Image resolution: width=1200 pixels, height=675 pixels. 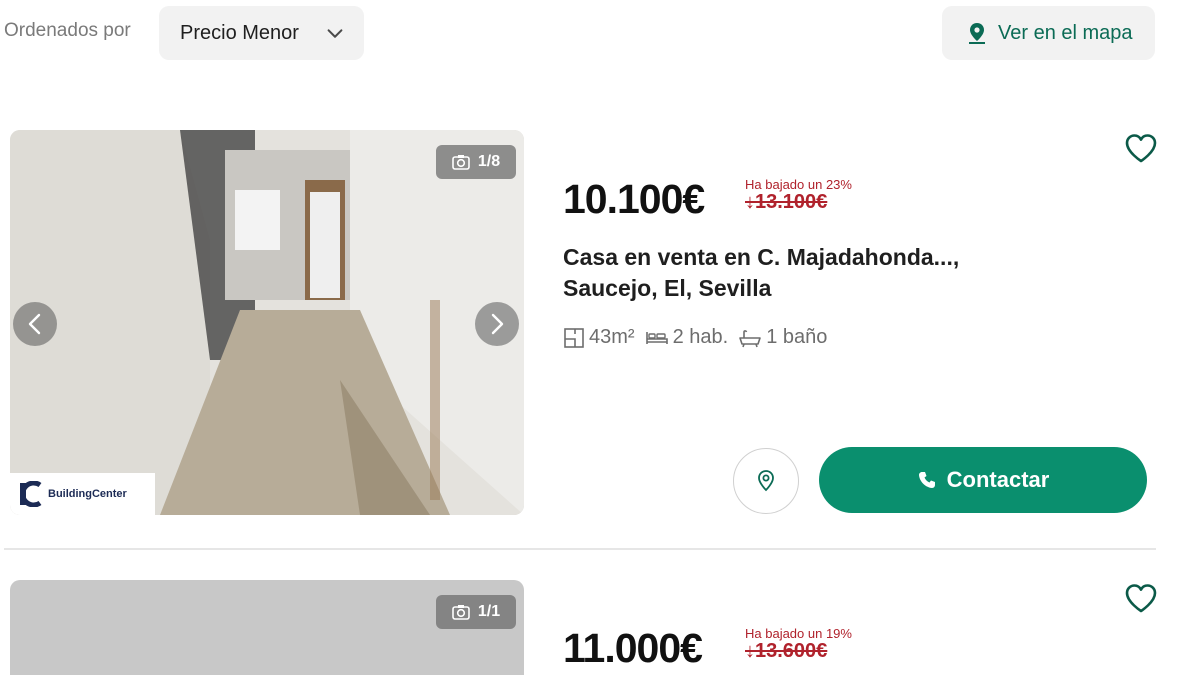 I want to click on buildingcenter-logo-icon, so click(x=31, y=494).